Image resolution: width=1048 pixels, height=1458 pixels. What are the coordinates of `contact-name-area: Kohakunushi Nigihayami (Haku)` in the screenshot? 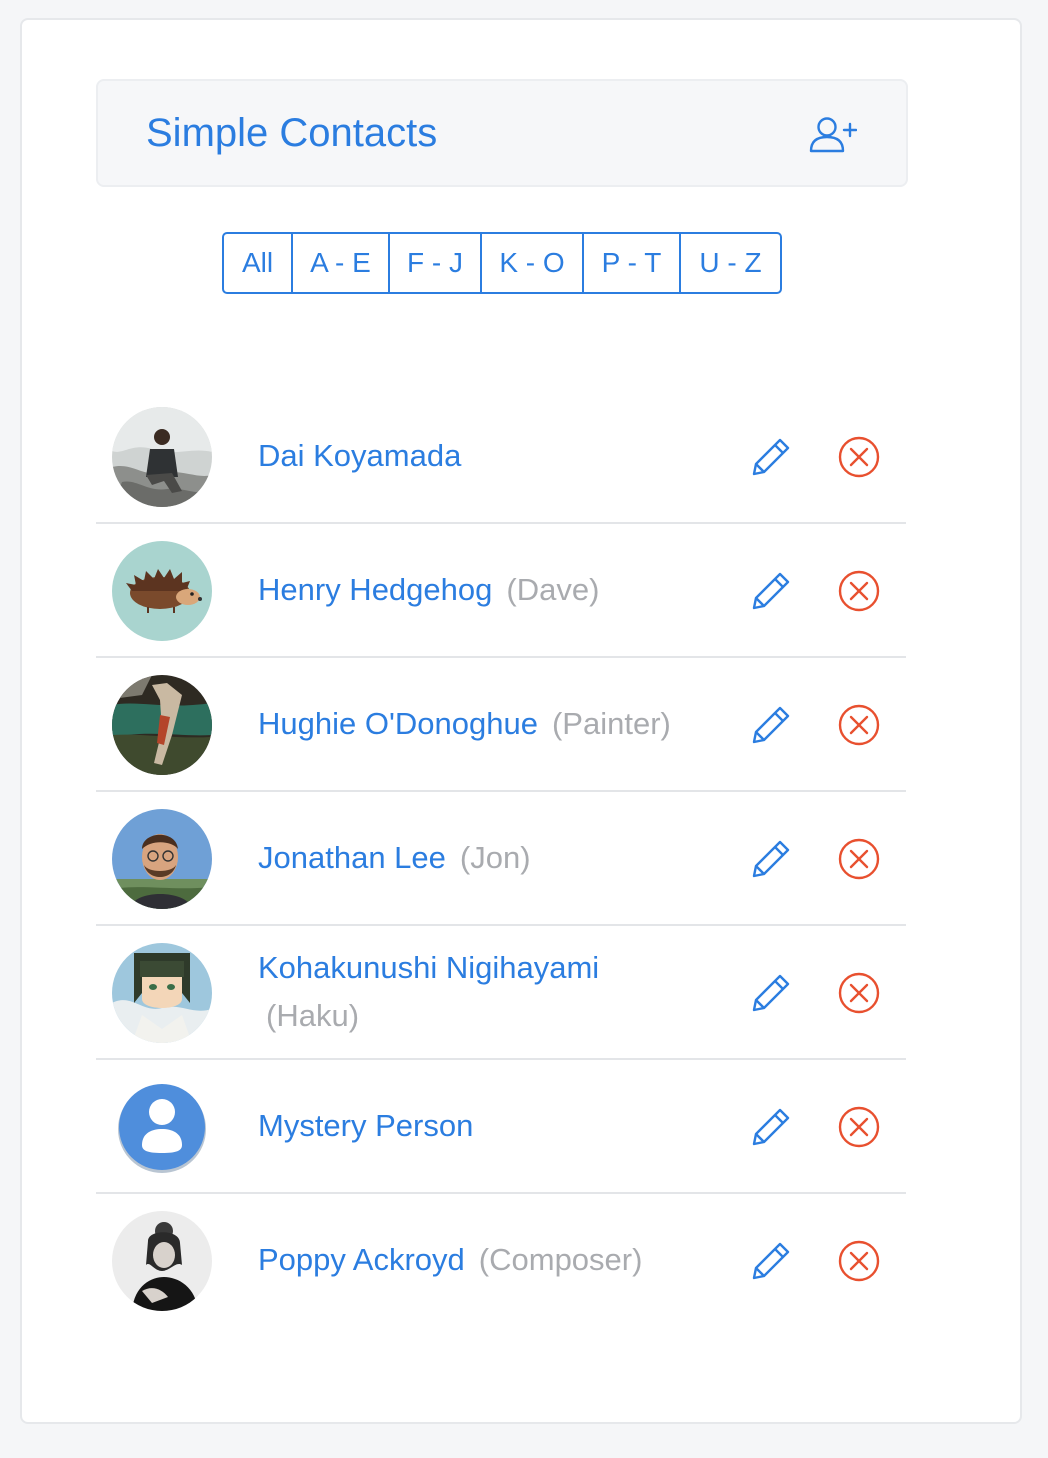 It's located at (493, 992).